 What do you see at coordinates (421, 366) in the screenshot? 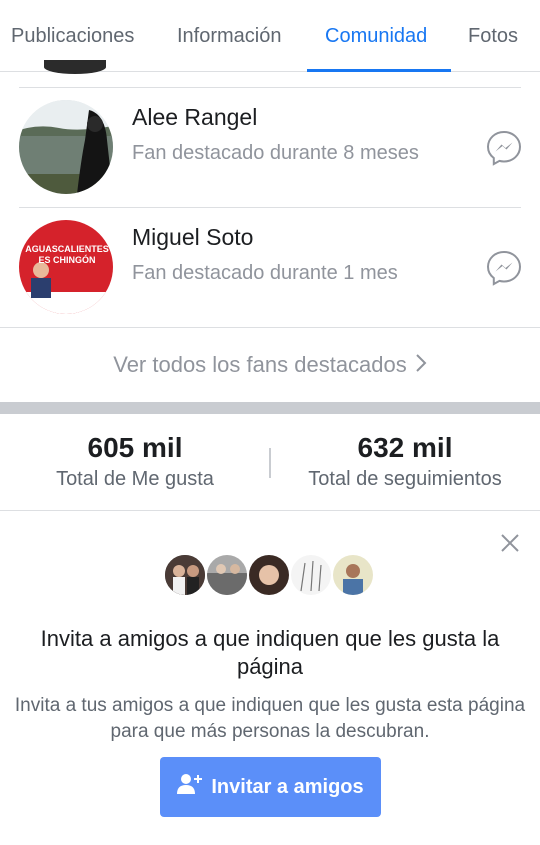
I see `chevron-right-icon` at bounding box center [421, 366].